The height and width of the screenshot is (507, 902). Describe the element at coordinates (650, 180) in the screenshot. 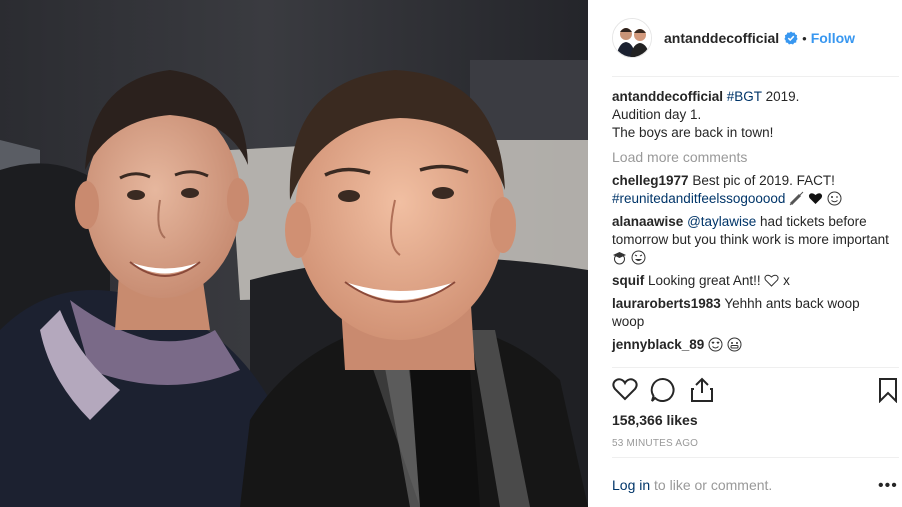

I see `comment-username: chelleg1977` at that location.